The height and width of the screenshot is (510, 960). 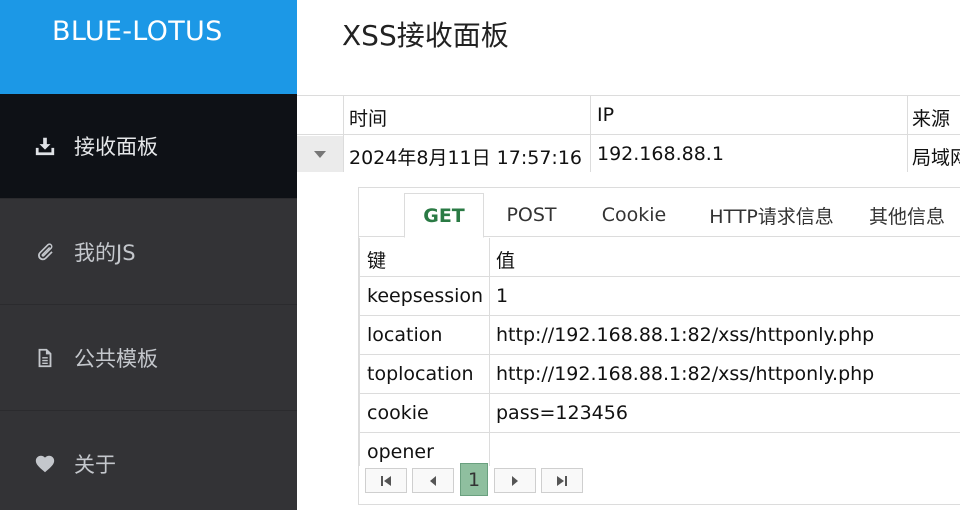 What do you see at coordinates (45, 252) in the screenshot?
I see `paperclip-icon` at bounding box center [45, 252].